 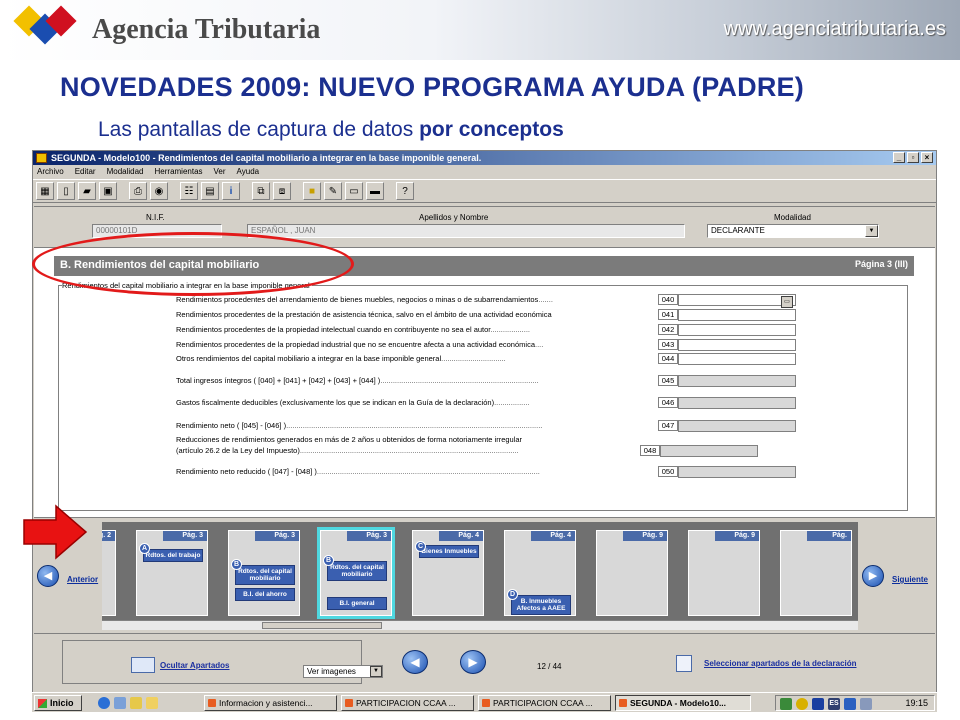 I want to click on tray-volume-icon, so click(x=866, y=704).